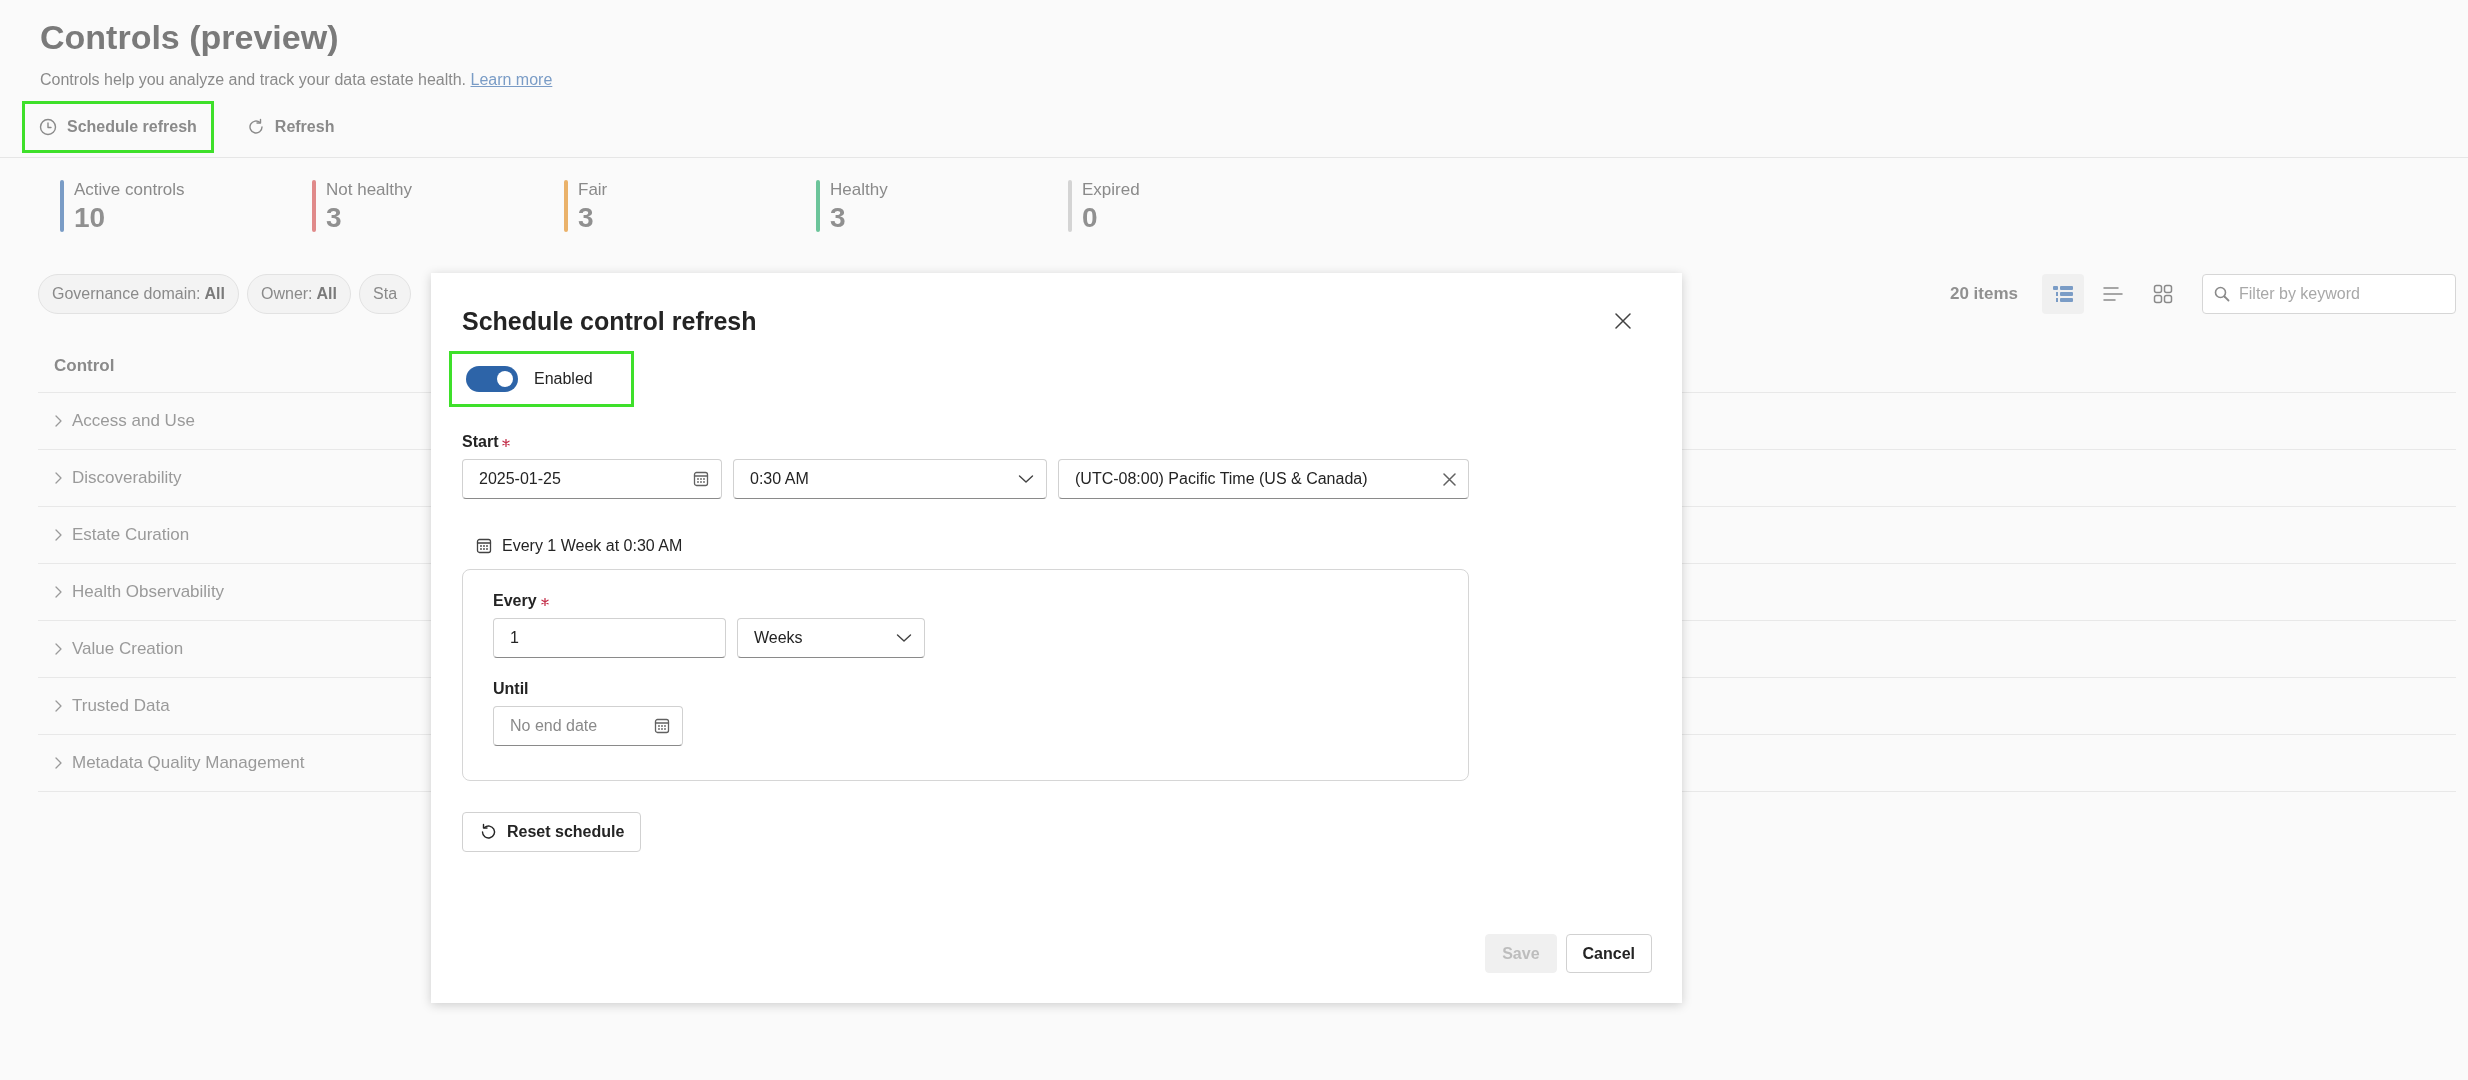 The image size is (2468, 1080). Describe the element at coordinates (1983, 294) in the screenshot. I see `item-count: 20 items` at that location.